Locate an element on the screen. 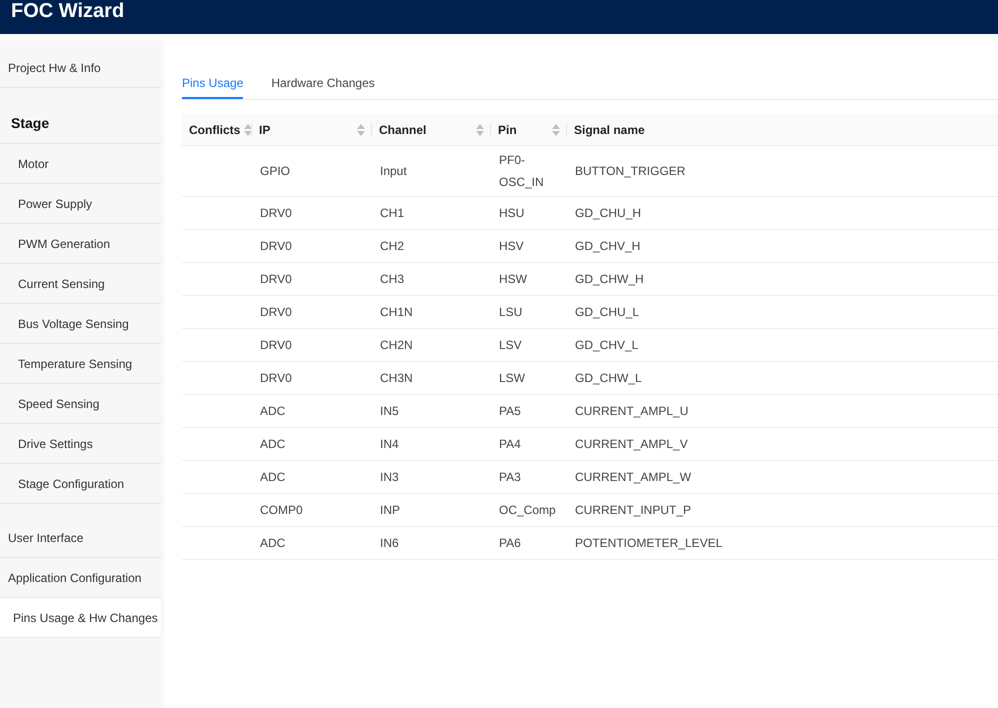 This screenshot has height=708, width=998. sidebar-item: Application Configuration is located at coordinates (80, 578).